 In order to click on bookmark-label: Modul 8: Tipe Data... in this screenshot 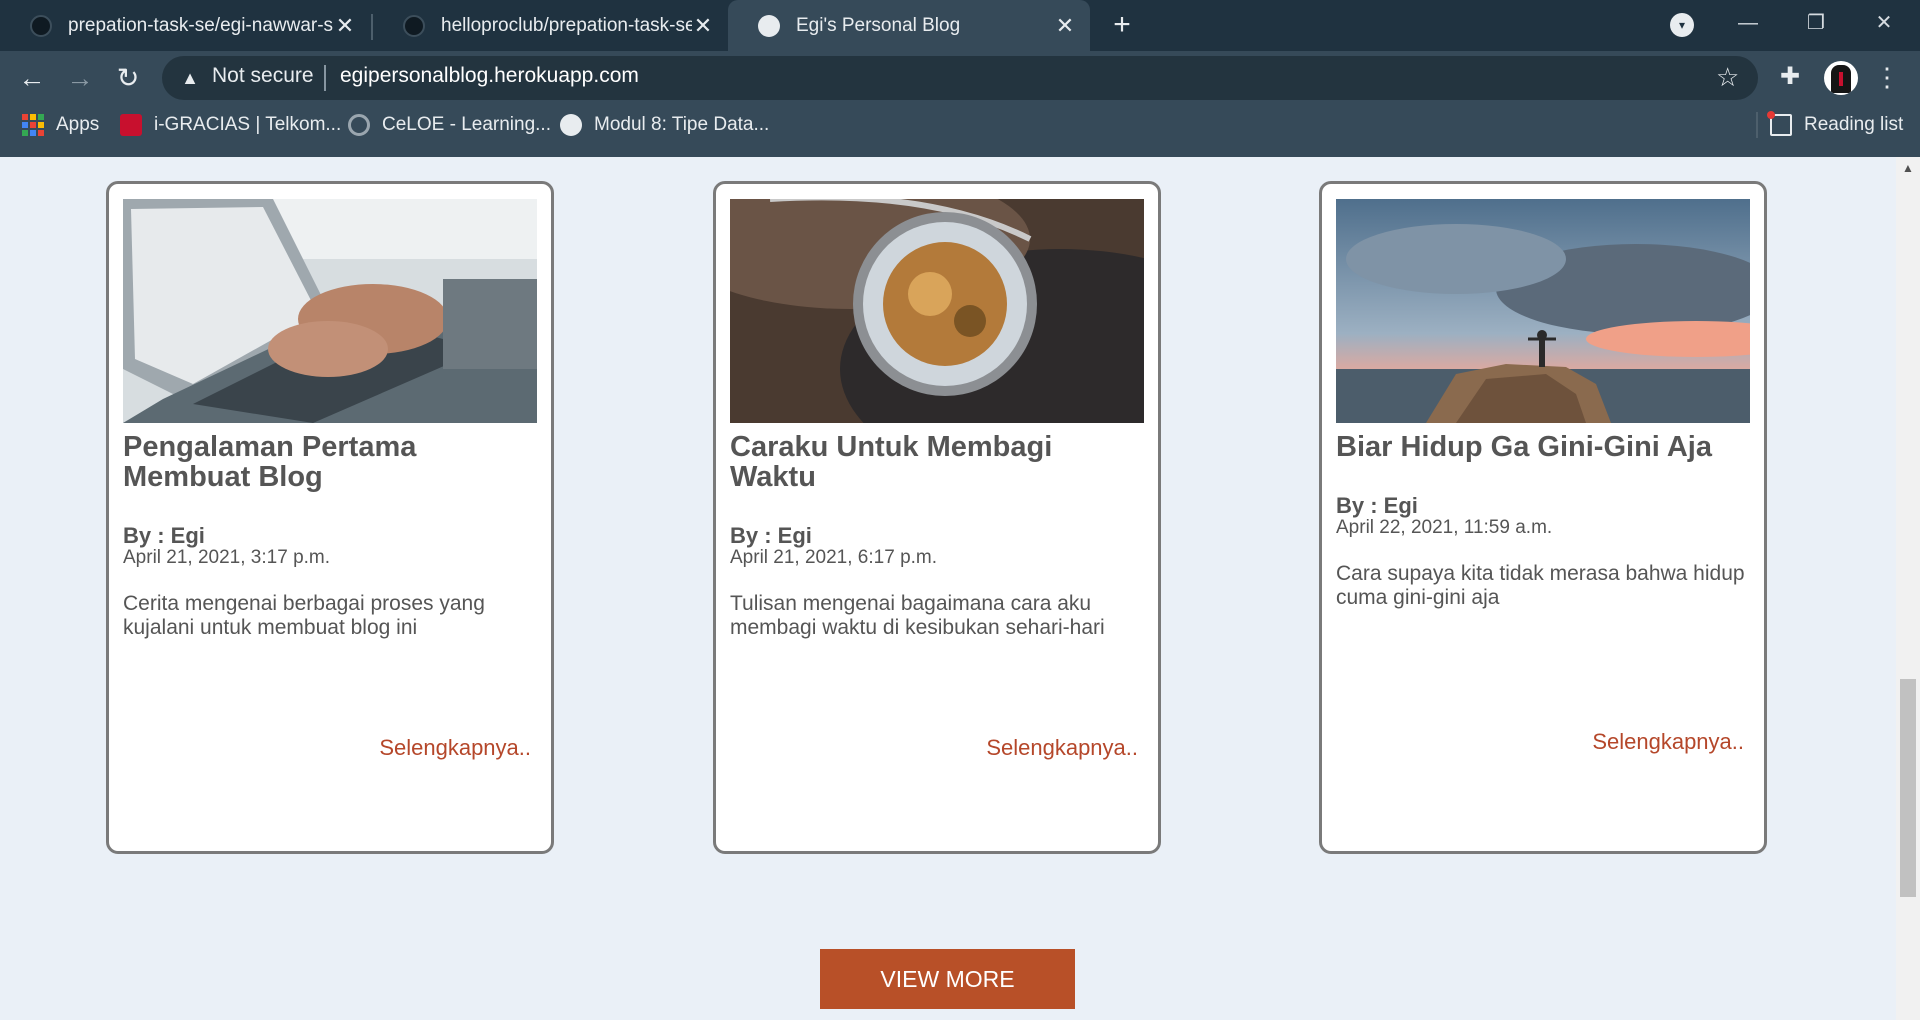, I will do `click(682, 124)`.